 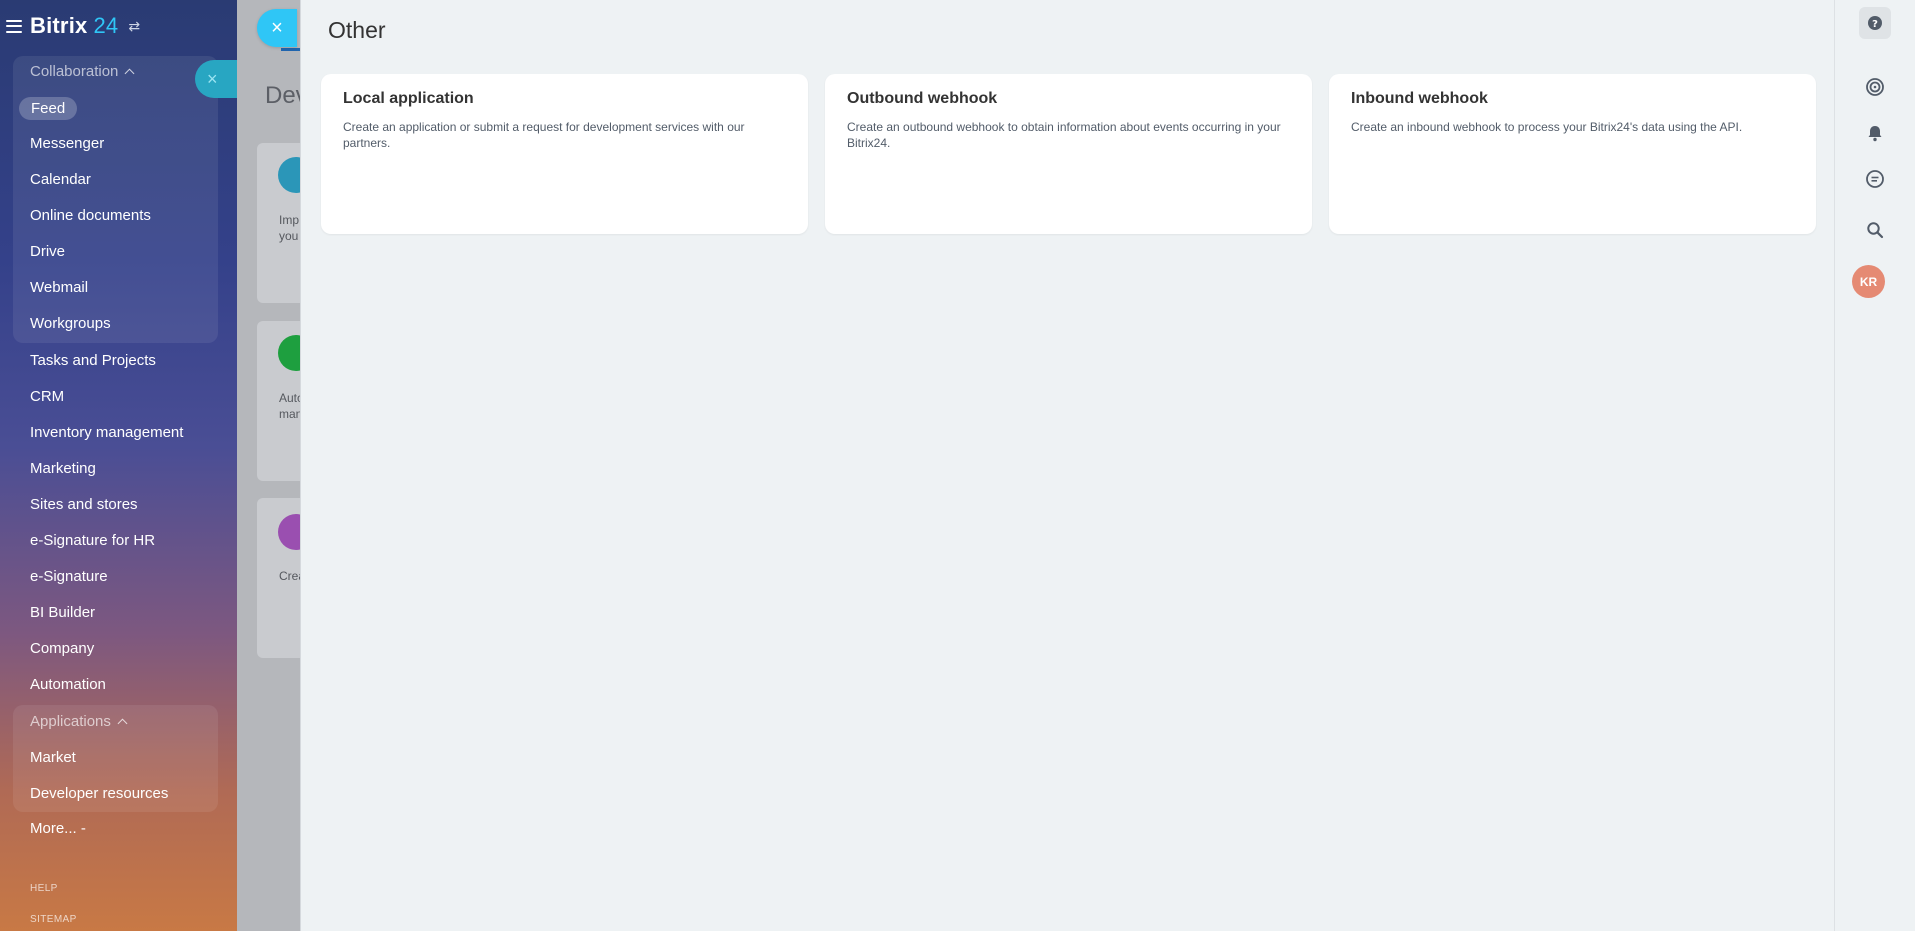 I want to click on slider-close-button: ×, so click(x=277, y=28).